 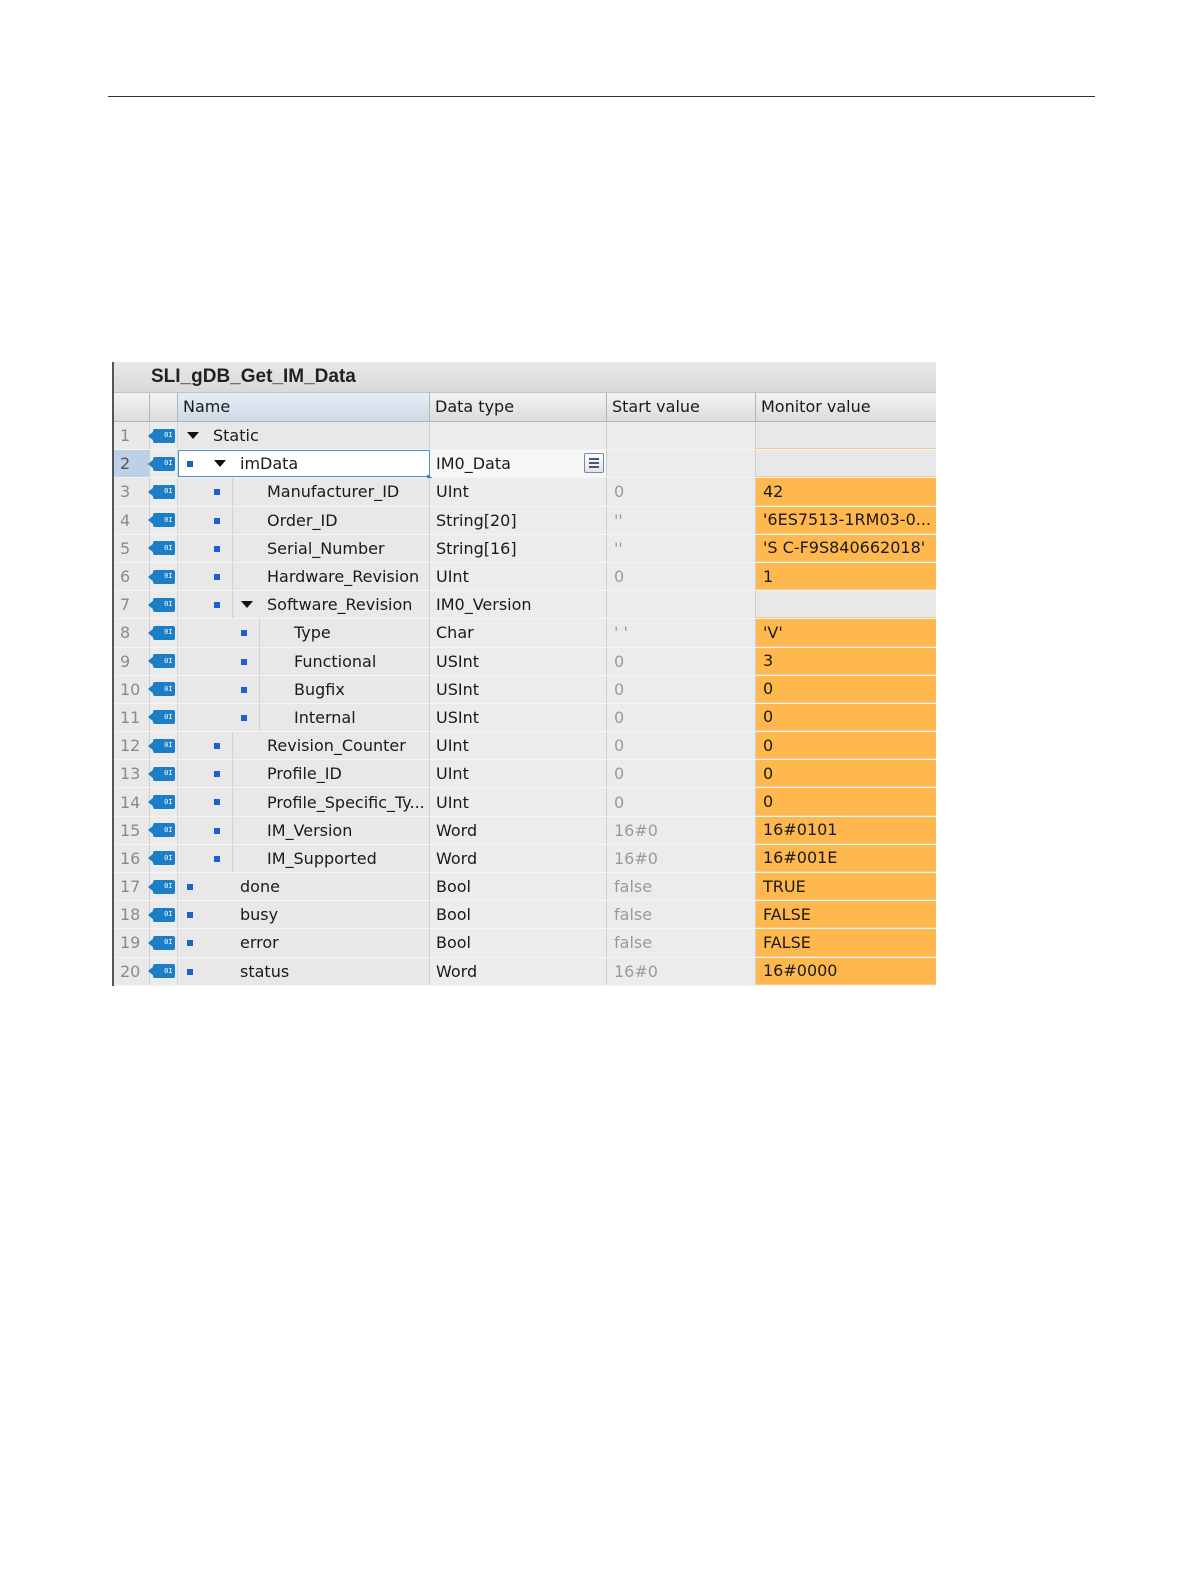 I want to click on row-number: 18, so click(x=132, y=915).